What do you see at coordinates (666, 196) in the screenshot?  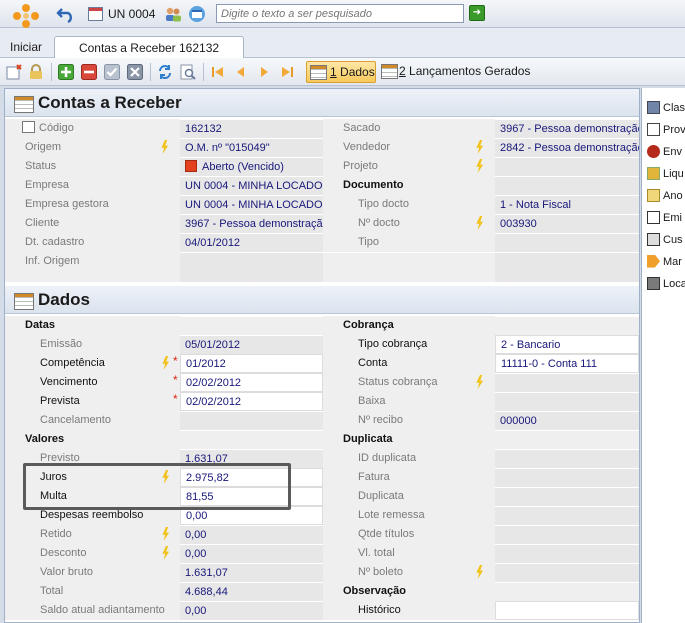 I see `side-item-ano: Ano` at bounding box center [666, 196].